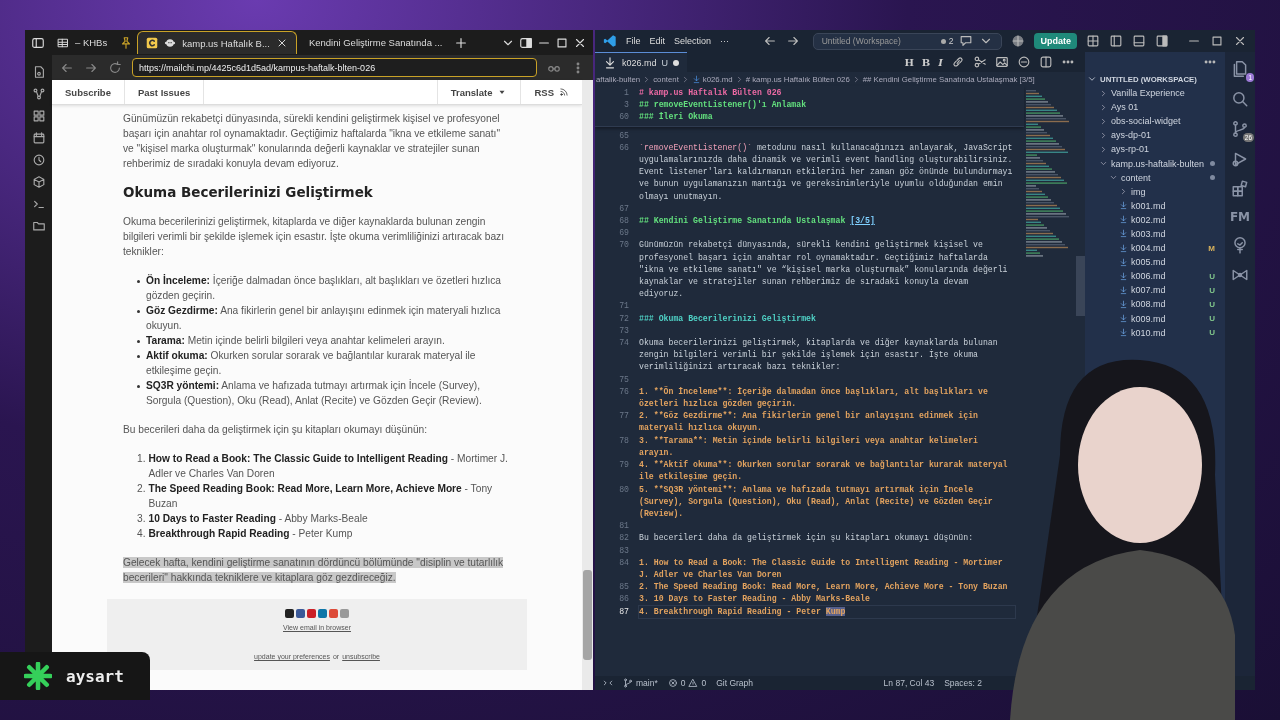 The width and height of the screenshot is (1280, 720). What do you see at coordinates (1173, 205) in the screenshot?
I see `tree-item: k001.md` at bounding box center [1173, 205].